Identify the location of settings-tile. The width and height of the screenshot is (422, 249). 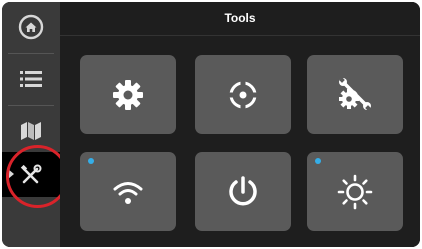
(128, 94).